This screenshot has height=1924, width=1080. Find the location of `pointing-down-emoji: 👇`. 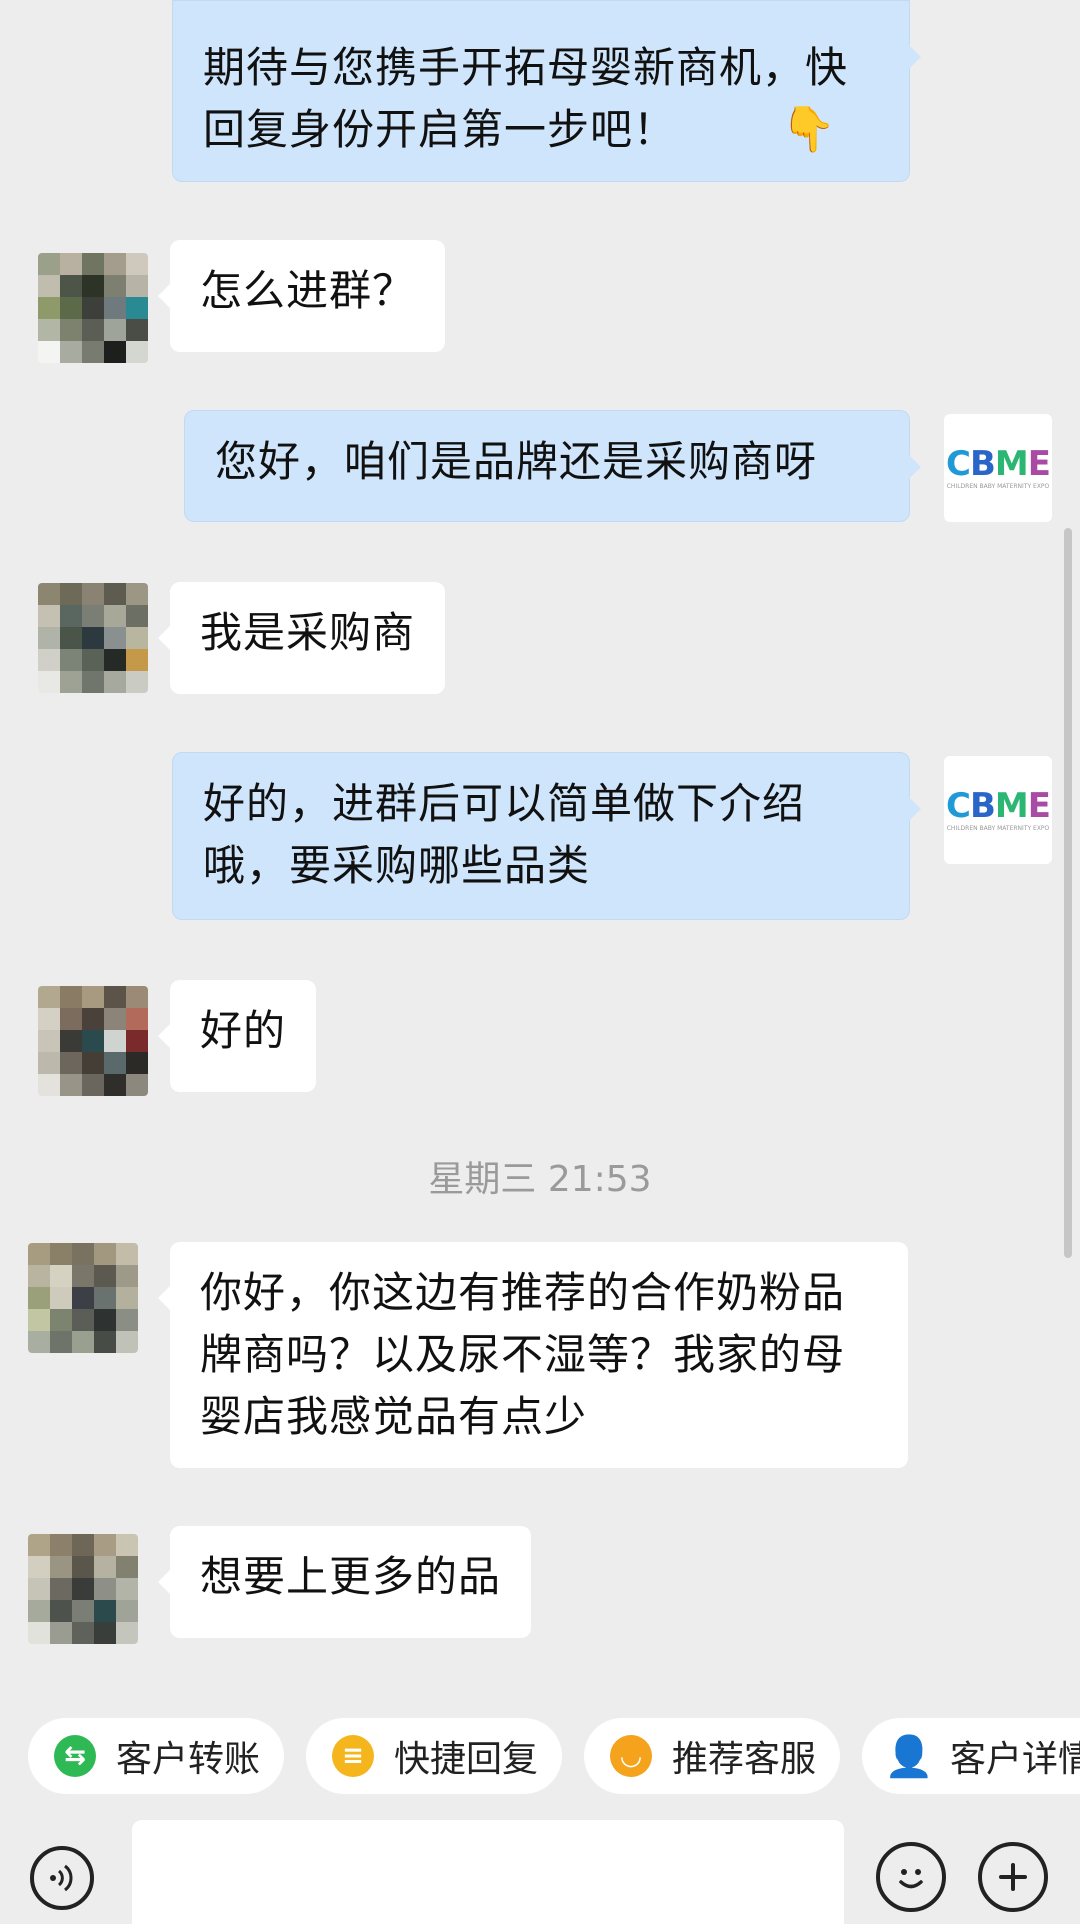

pointing-down-emoji: 👇 is located at coordinates (809, 129).